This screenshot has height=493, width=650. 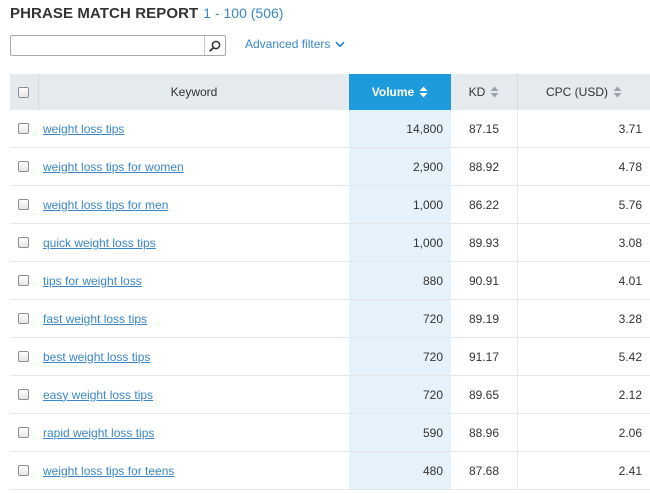 What do you see at coordinates (400, 280) in the screenshot?
I see `volume-cell: 880` at bounding box center [400, 280].